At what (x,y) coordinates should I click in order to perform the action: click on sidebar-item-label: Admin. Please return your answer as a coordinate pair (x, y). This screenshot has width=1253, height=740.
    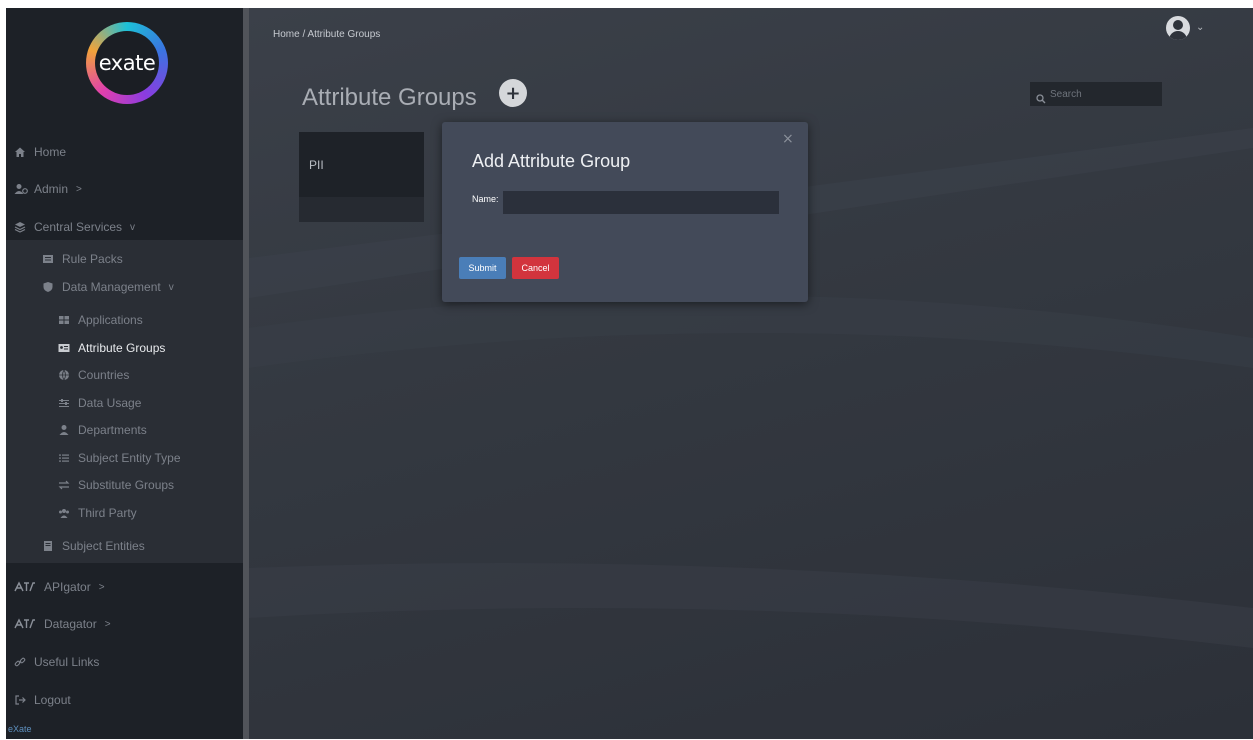
    Looking at the image, I should click on (51, 189).